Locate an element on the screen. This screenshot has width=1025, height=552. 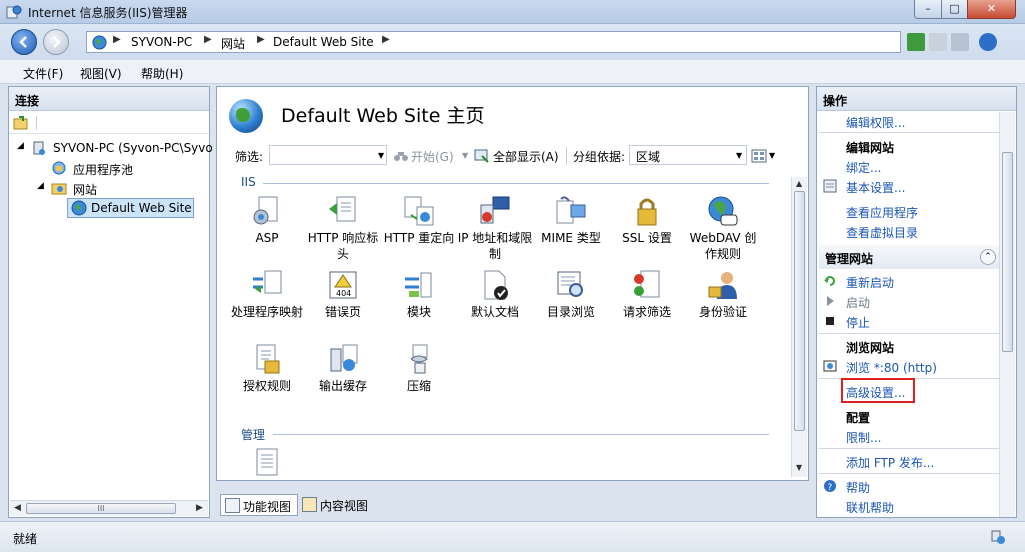
actions-vscrollbar is located at coordinates (1007, 314).